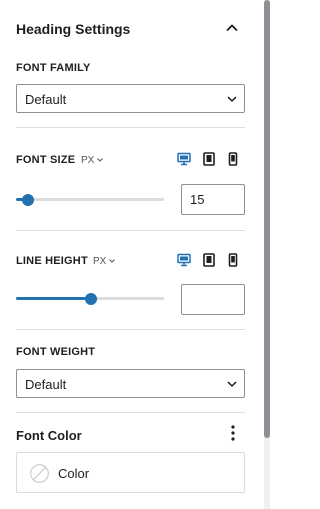 The image size is (320, 509). What do you see at coordinates (233, 433) in the screenshot?
I see `more-options-icon` at bounding box center [233, 433].